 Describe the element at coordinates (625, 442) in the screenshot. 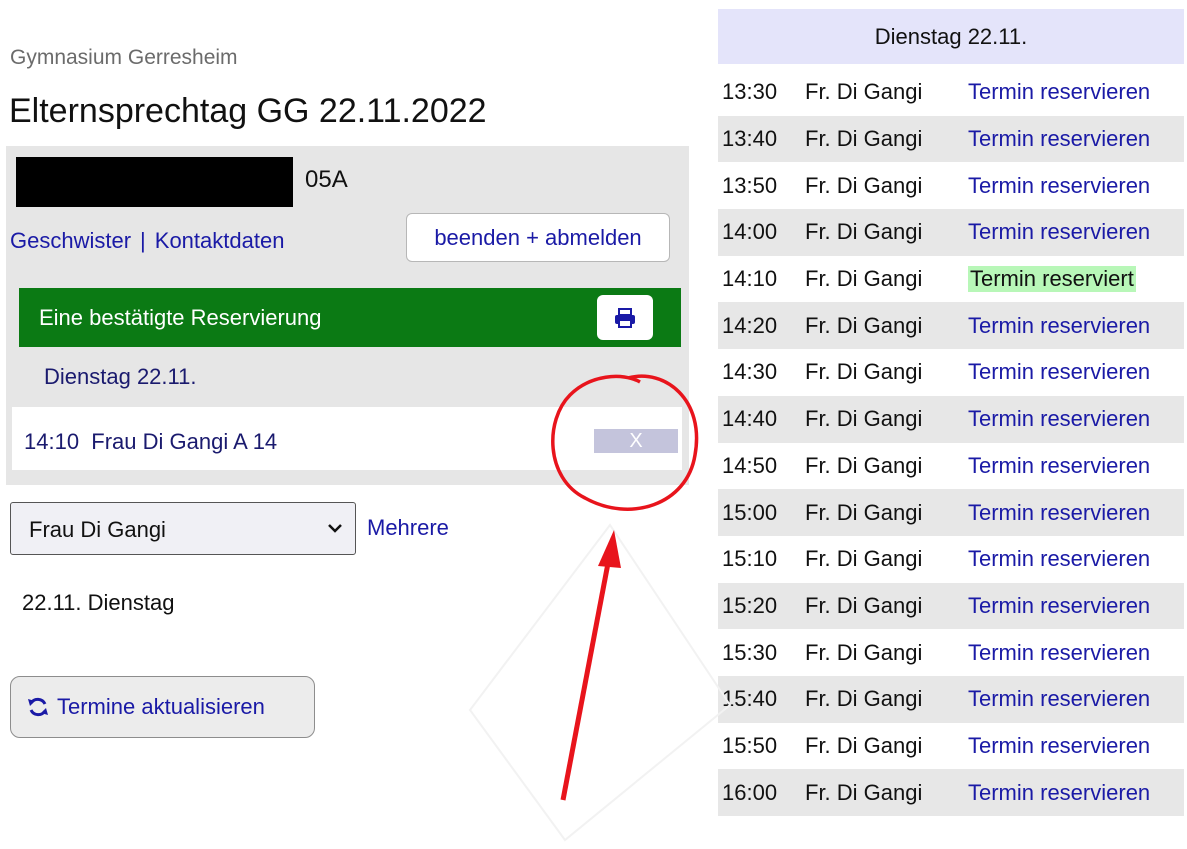

I see `red-annotation-circle` at that location.